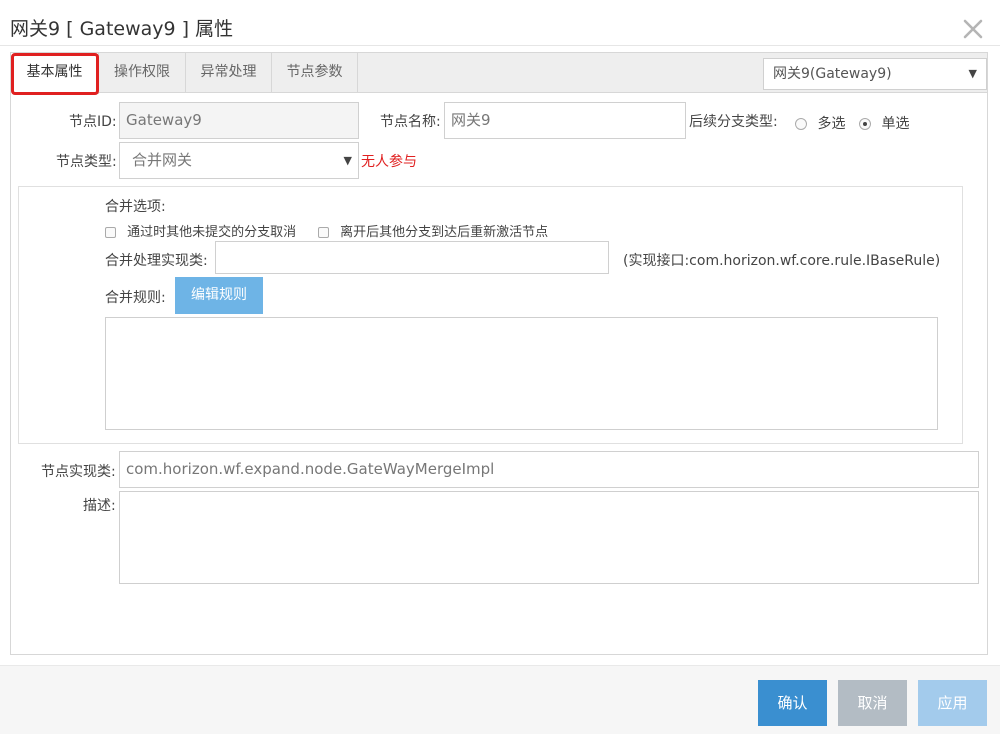 Image resolution: width=1000 pixels, height=734 pixels. Describe the element at coordinates (142, 73) in the screenshot. I see `tab-operation-permissions: 操作权限` at that location.